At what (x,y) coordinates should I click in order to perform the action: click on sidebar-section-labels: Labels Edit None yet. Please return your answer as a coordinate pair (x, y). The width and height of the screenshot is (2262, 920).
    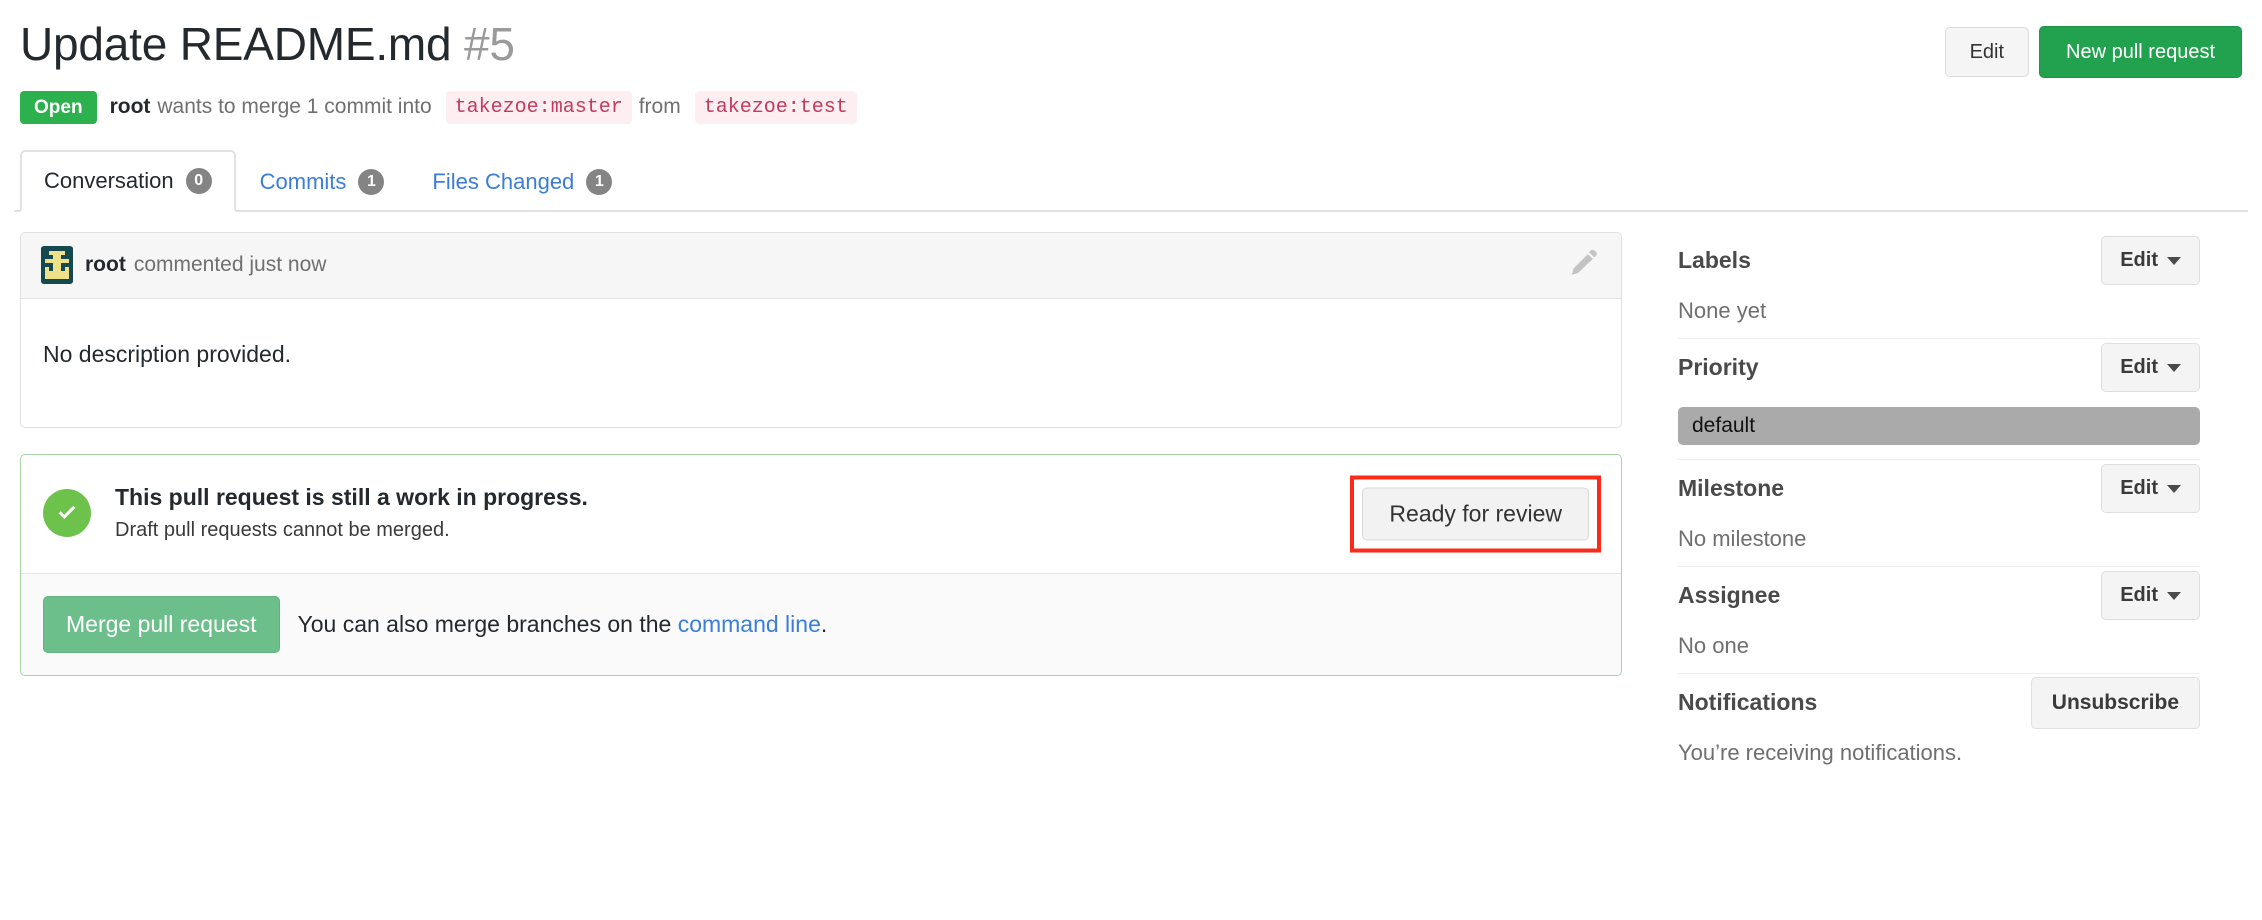
    Looking at the image, I should click on (1939, 285).